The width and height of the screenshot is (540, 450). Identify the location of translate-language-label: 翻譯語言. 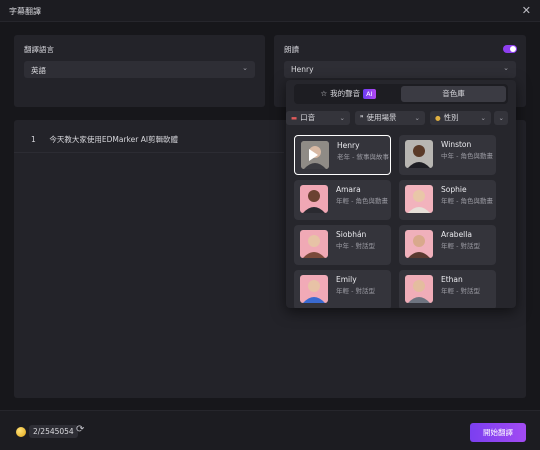
(39, 49).